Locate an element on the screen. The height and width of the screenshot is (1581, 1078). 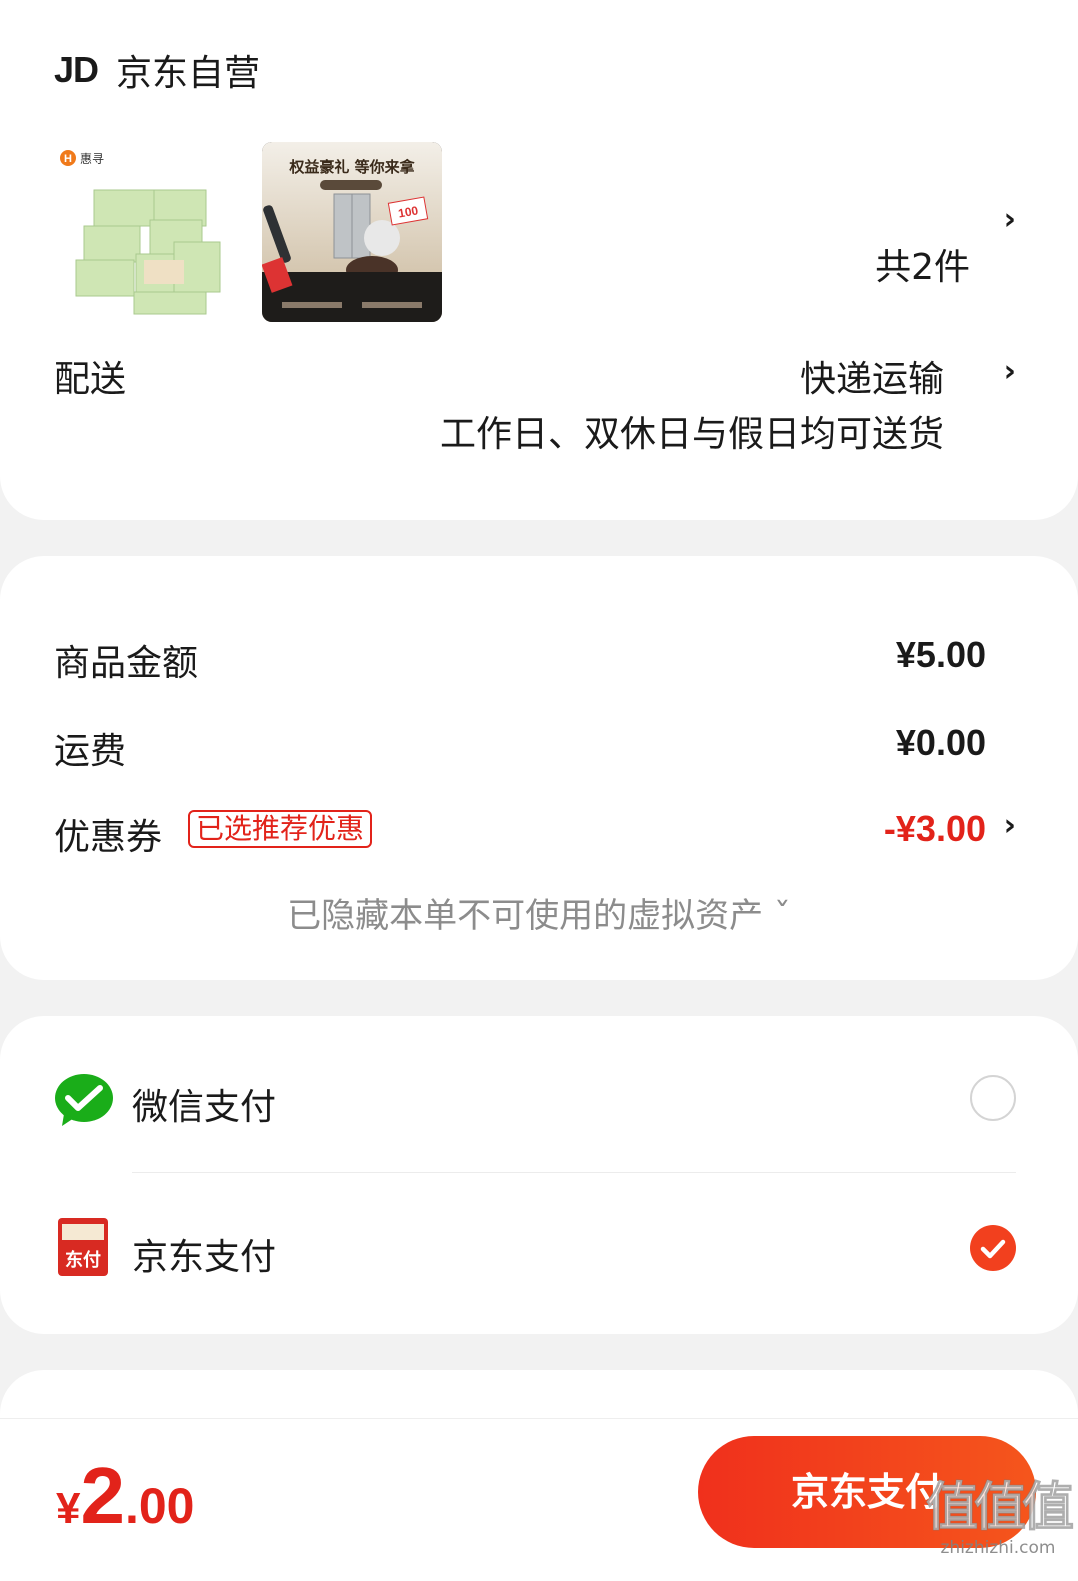
coupon-label: 优惠券 is located at coordinates (108, 837).